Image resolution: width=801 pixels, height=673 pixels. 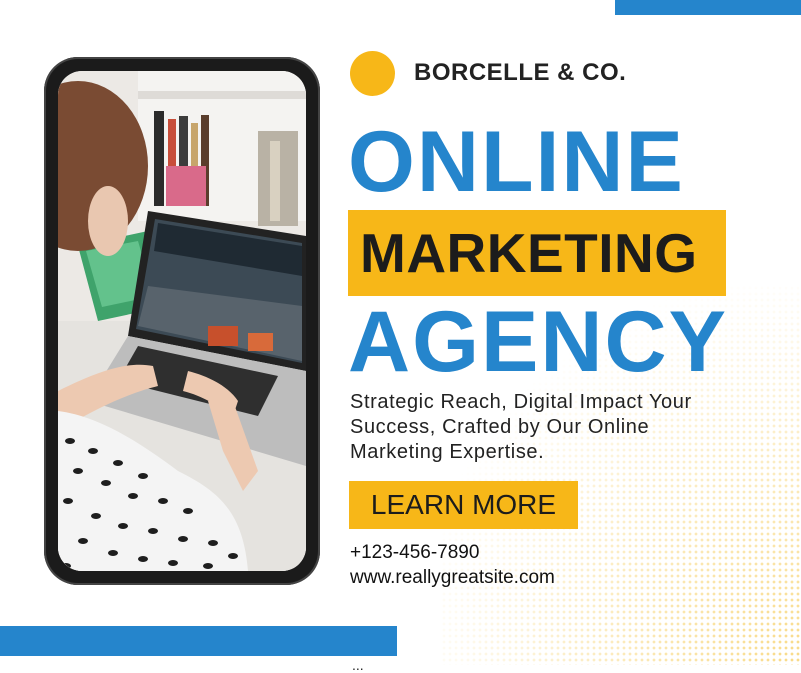 What do you see at coordinates (415, 552) in the screenshot?
I see `contact-phone: +123-456-7890` at bounding box center [415, 552].